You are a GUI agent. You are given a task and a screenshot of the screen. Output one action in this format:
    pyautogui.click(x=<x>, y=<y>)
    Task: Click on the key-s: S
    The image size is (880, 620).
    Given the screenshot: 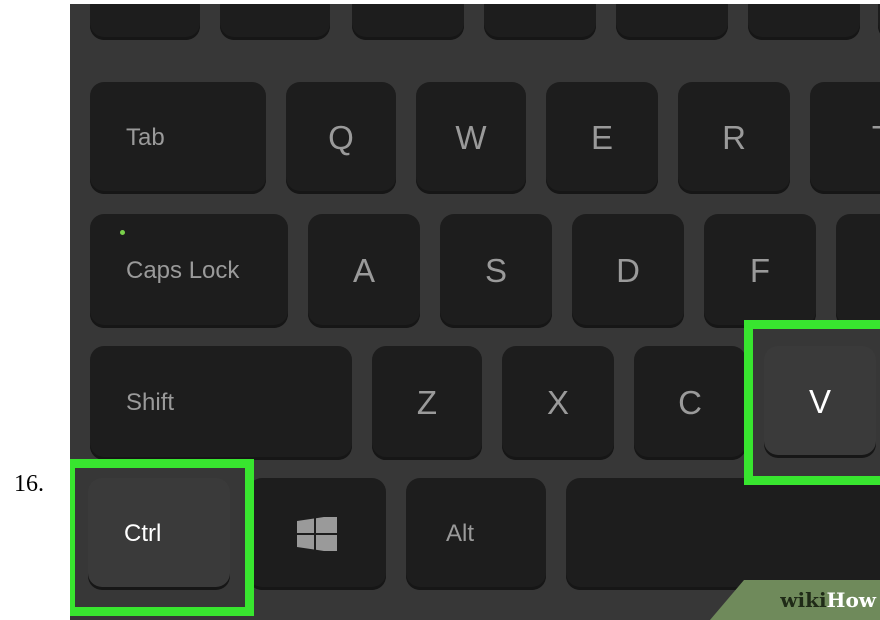 What is the action you would take?
    pyautogui.click(x=496, y=271)
    